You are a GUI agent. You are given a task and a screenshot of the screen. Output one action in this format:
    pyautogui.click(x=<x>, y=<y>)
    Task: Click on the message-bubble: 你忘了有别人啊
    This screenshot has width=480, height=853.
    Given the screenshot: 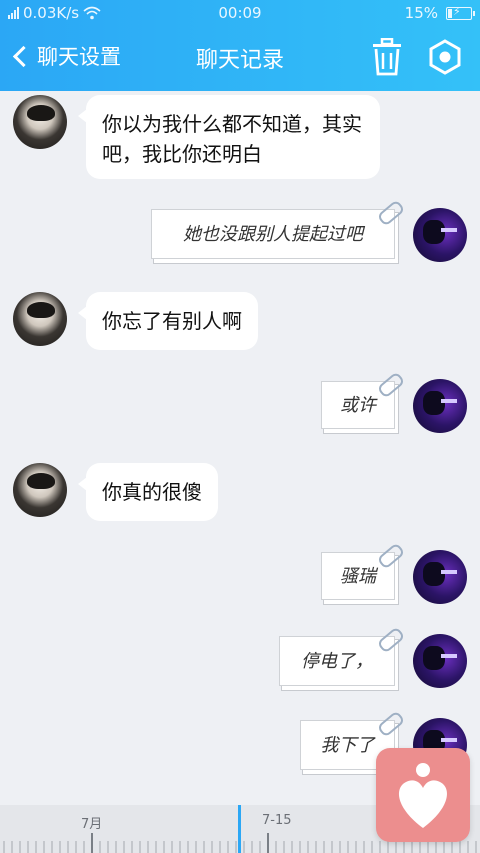 What is the action you would take?
    pyautogui.click(x=168, y=321)
    